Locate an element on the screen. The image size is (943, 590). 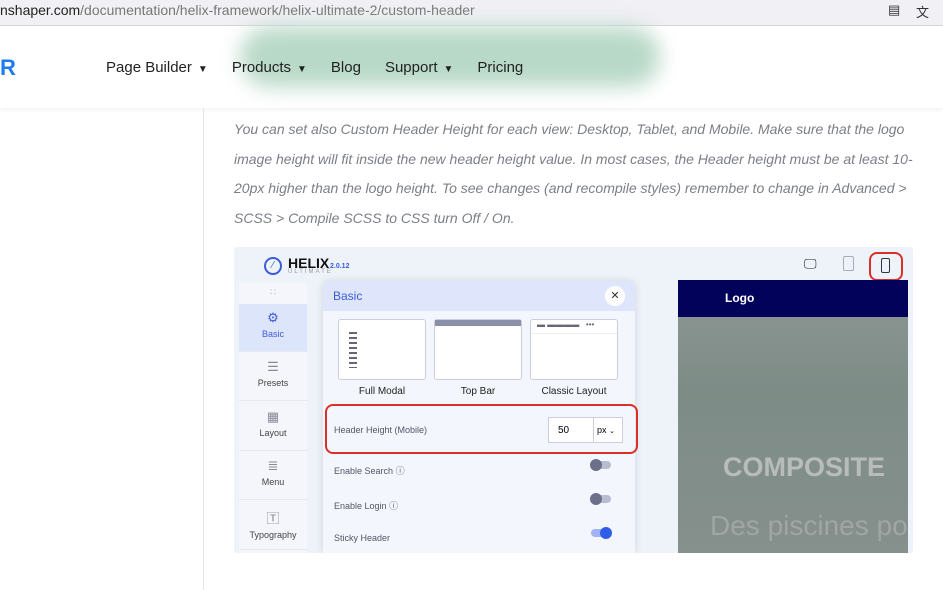
layout-label: Classic Layout is located at coordinates (574, 391).